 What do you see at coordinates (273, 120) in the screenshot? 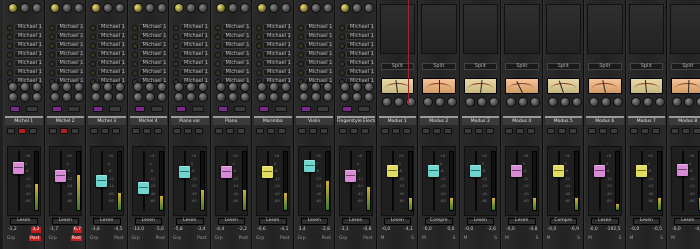
I see `channel-name: Marimba` at bounding box center [273, 120].